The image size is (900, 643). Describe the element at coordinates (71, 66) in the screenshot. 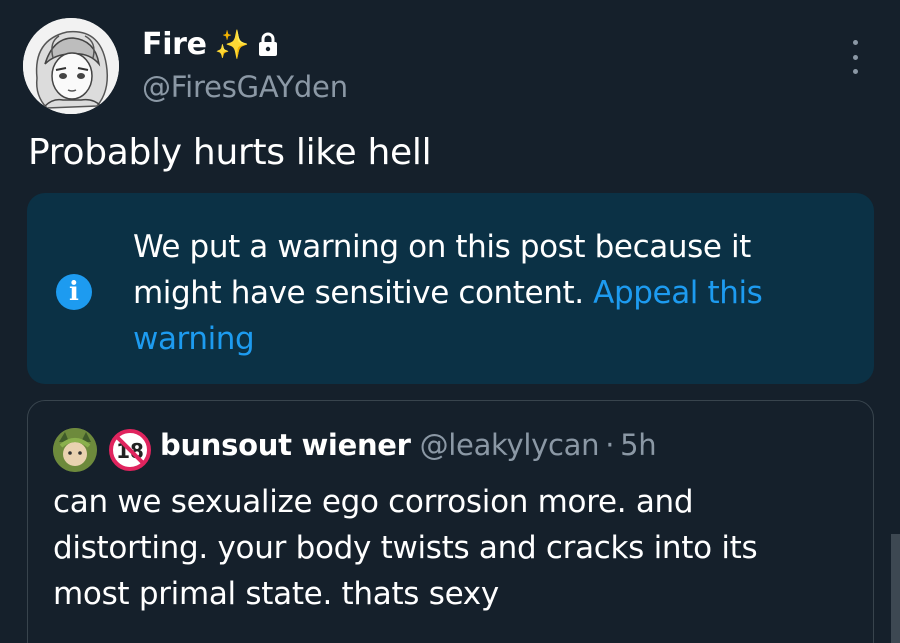

I see `author-avatar` at that location.